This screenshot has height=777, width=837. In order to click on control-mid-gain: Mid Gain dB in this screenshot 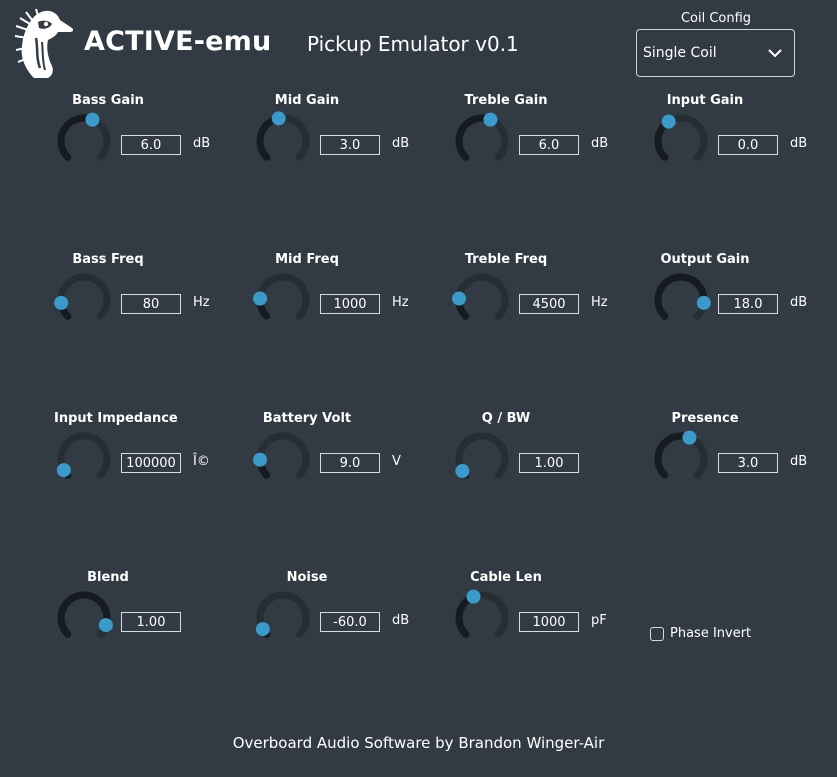, I will do `click(348, 148)`.